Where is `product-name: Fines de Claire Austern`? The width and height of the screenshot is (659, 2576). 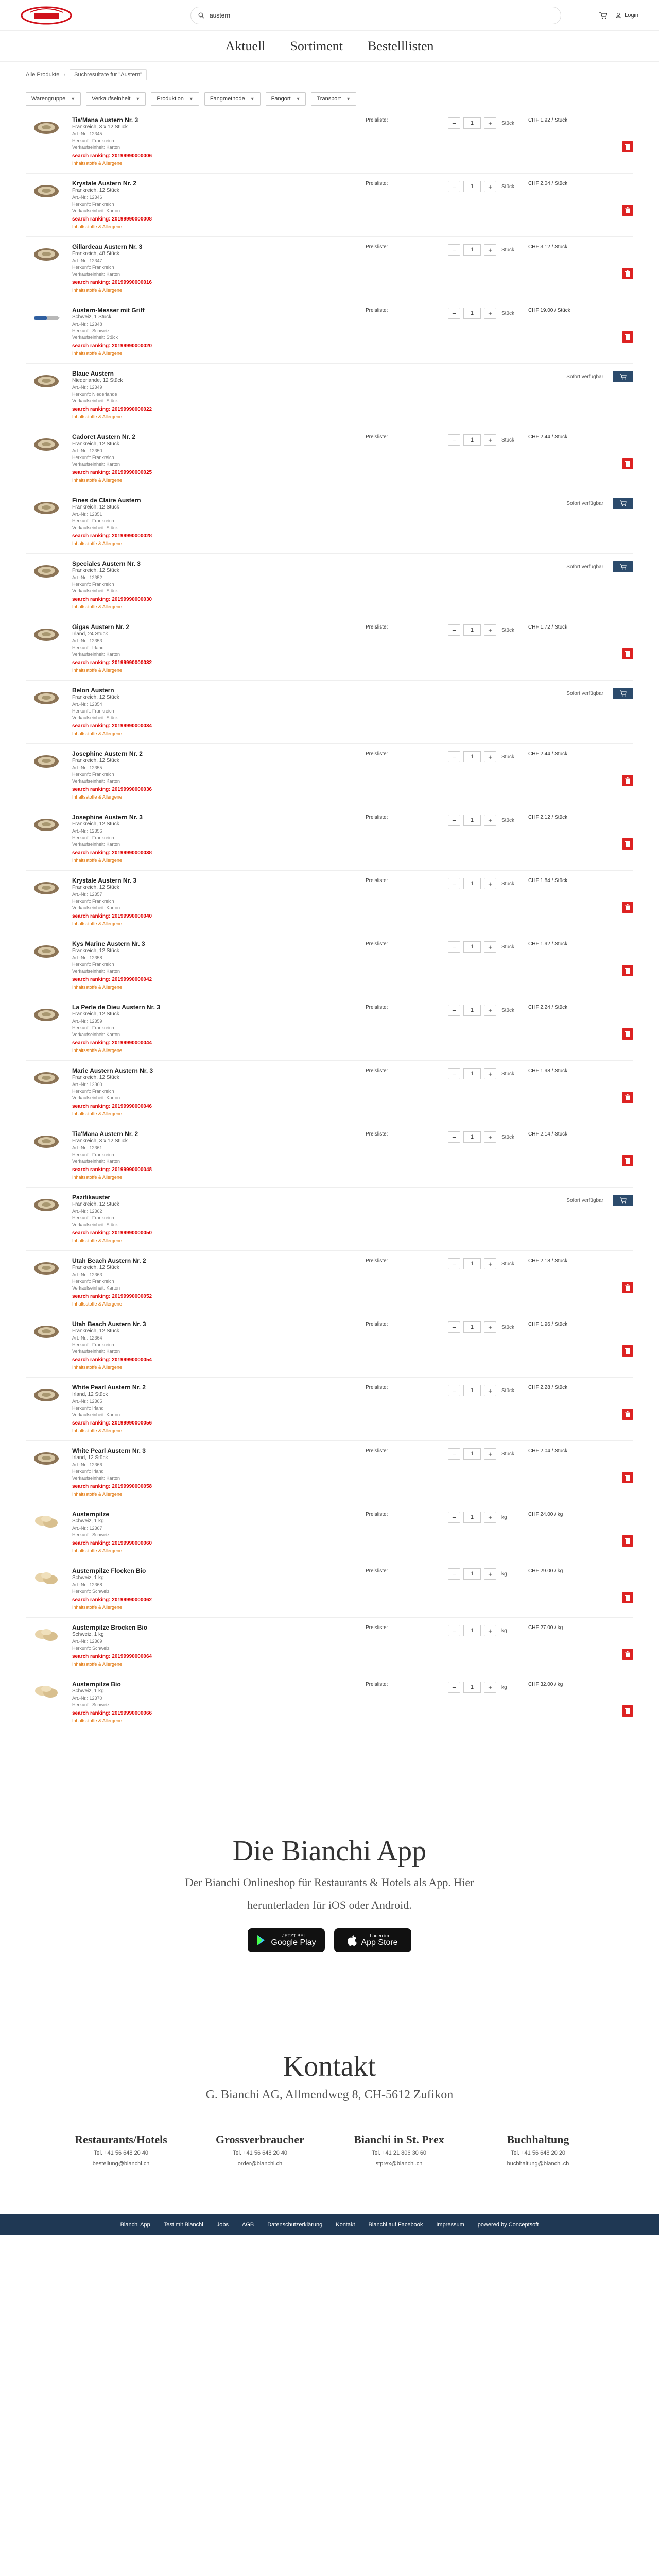
product-name: Fines de Claire Austern is located at coordinates (214, 500).